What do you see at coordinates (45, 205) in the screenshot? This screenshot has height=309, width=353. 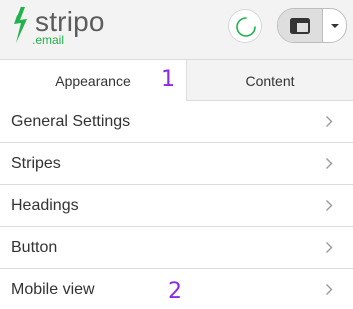 I see `settings-item-label: Headings` at bounding box center [45, 205].